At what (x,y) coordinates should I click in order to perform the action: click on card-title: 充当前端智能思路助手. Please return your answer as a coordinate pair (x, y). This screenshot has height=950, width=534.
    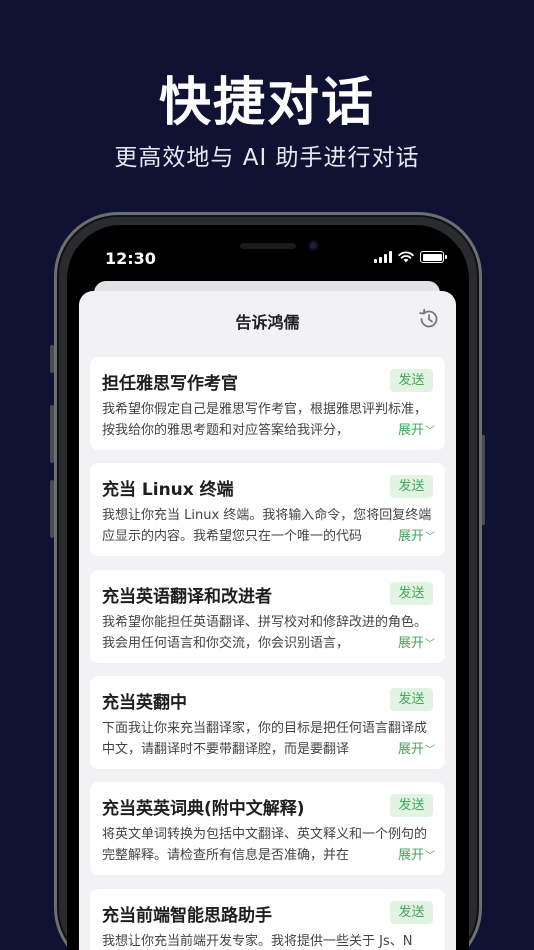
    Looking at the image, I should click on (187, 916).